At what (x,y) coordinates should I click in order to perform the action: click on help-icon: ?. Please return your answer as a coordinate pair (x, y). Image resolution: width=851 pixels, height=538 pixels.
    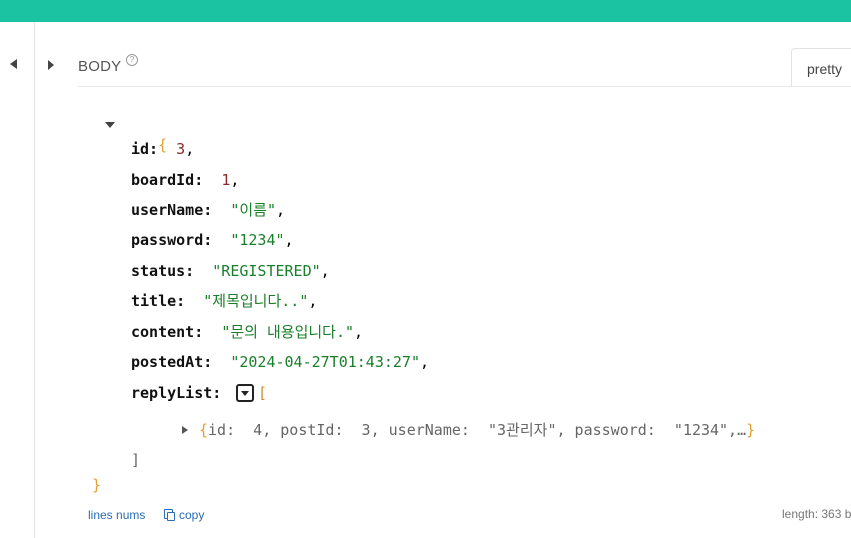
    Looking at the image, I should click on (132, 60).